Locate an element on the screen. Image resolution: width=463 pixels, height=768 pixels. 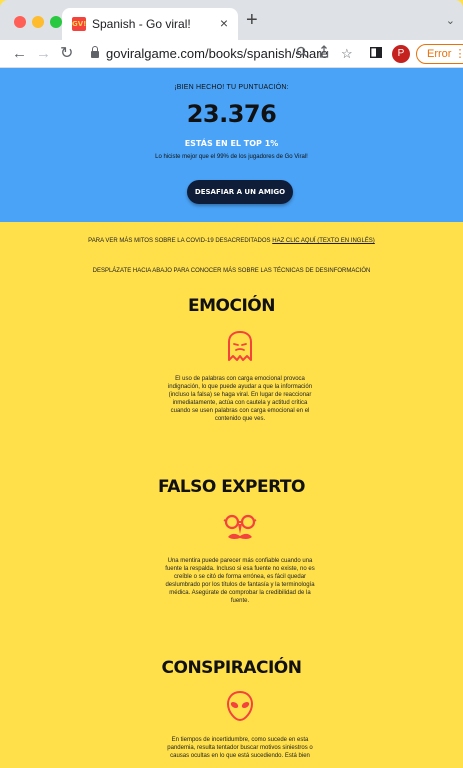
section-title-falso-experto: FALSO EXPERTO is located at coordinates (231, 487).